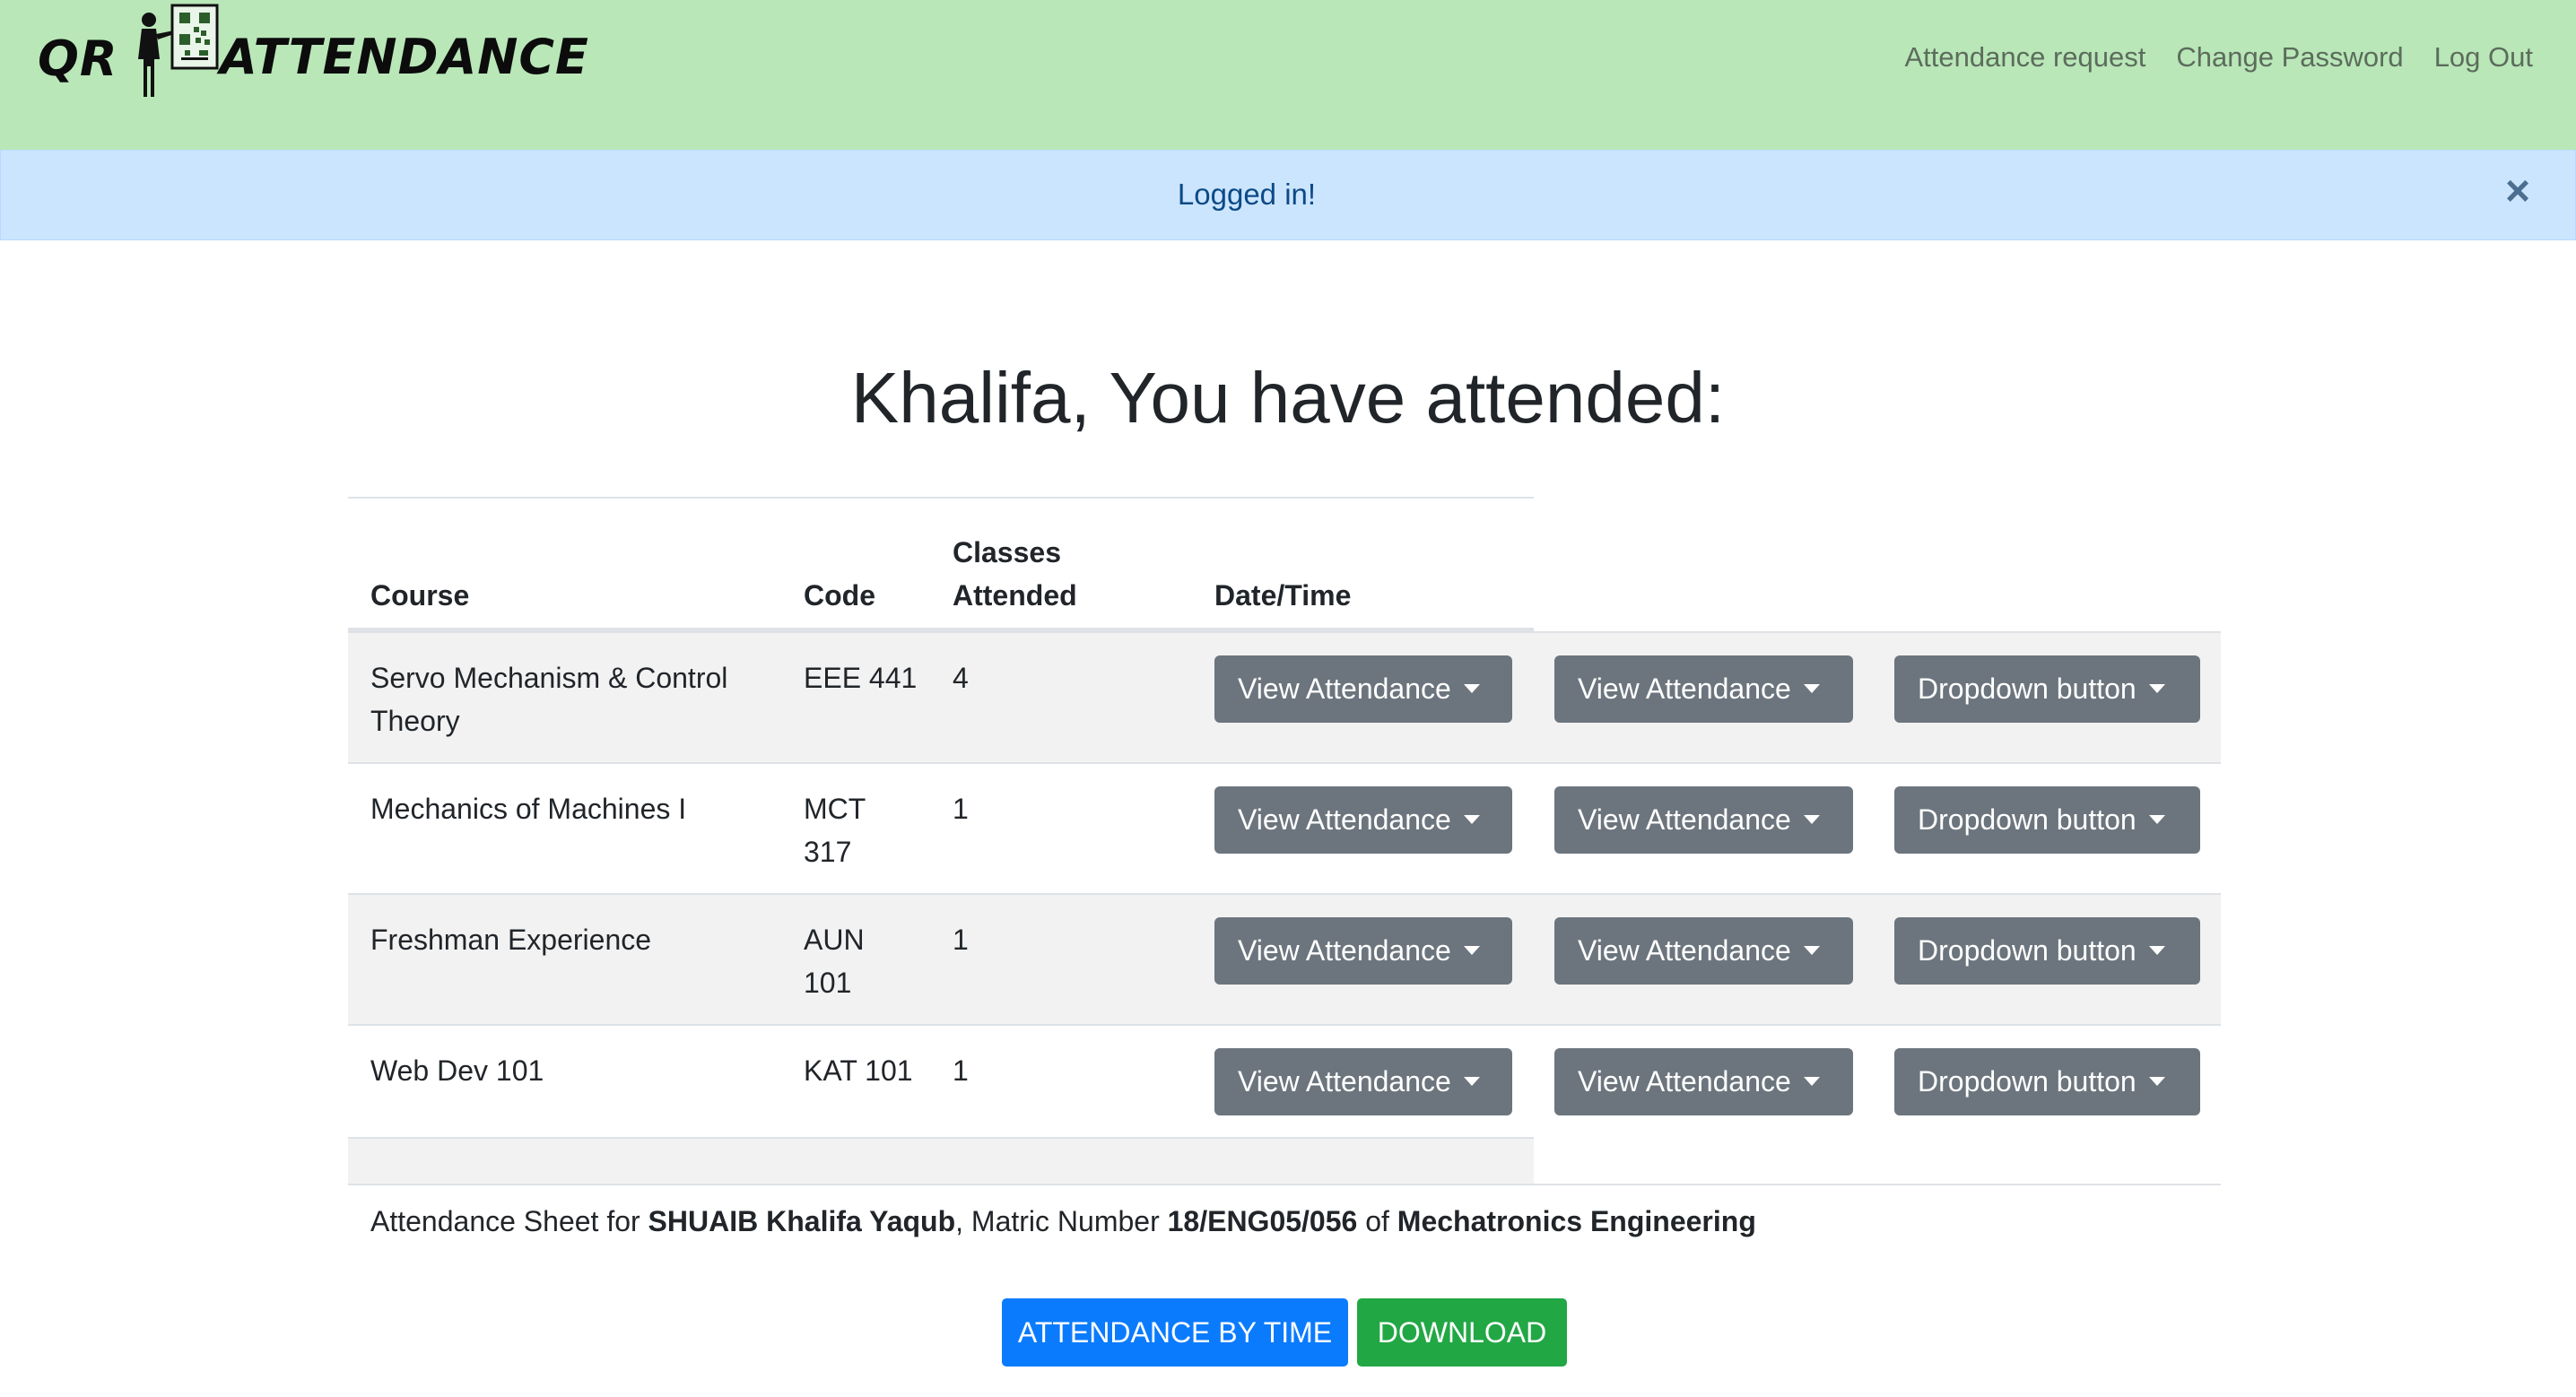  What do you see at coordinates (835, 830) in the screenshot?
I see `course-code: MCT 317` at bounding box center [835, 830].